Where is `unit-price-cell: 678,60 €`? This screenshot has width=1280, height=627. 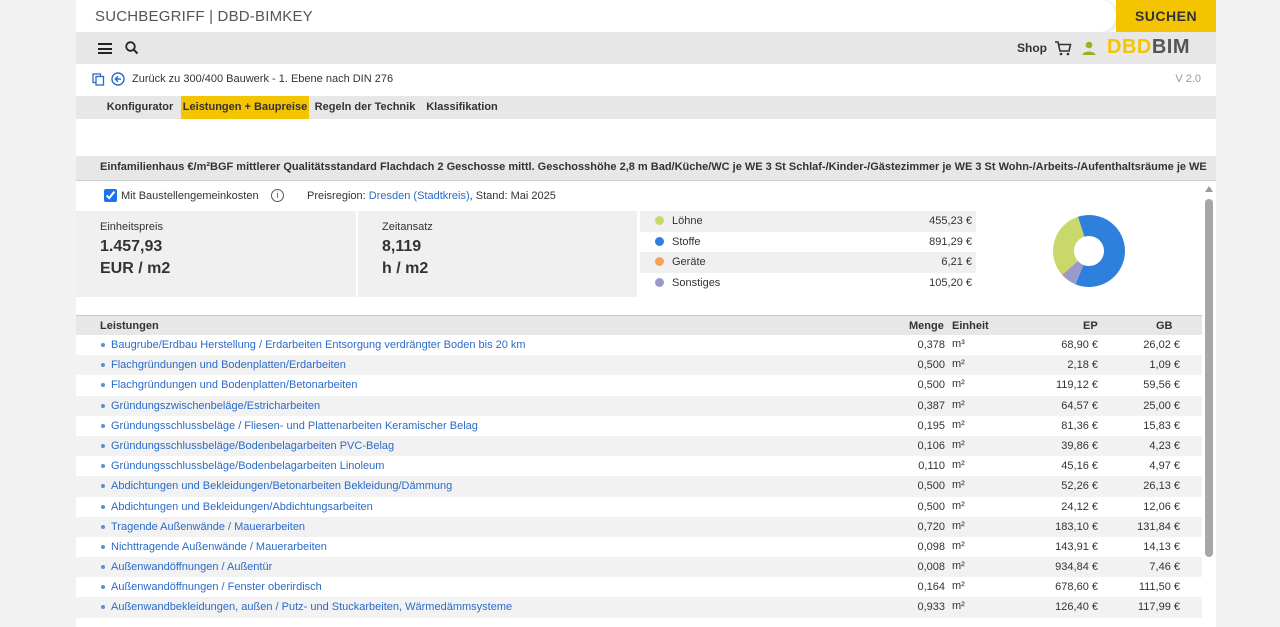
unit-price-cell: 678,60 € is located at coordinates (1076, 587).